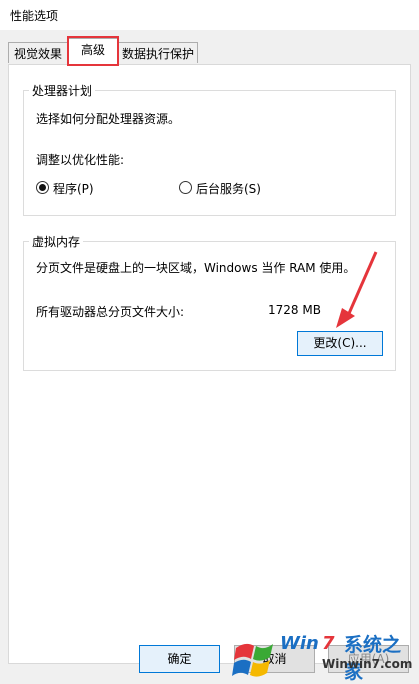 This screenshot has height=684, width=419. Describe the element at coordinates (110, 312) in the screenshot. I see `total-paging-label: 所有驱动器总分页文件大小:` at that location.